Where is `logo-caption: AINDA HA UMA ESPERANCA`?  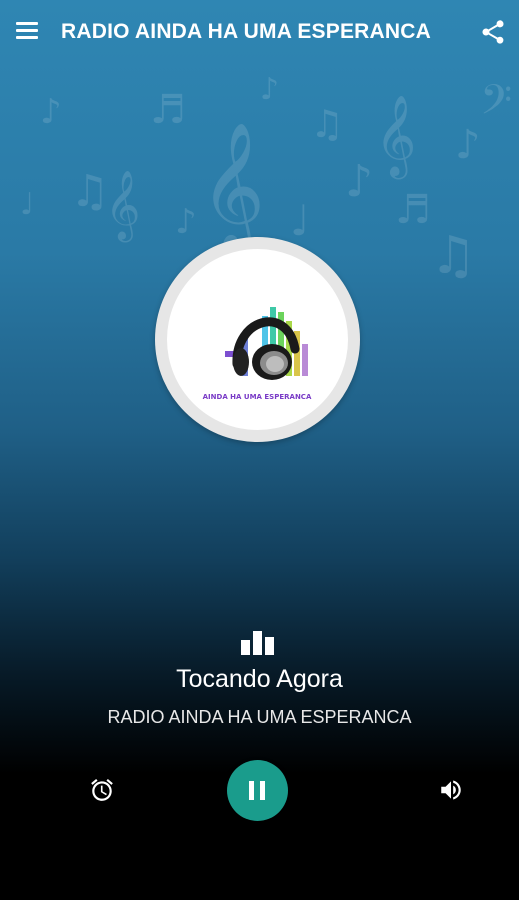 logo-caption: AINDA HA UMA ESPERANCA is located at coordinates (257, 397).